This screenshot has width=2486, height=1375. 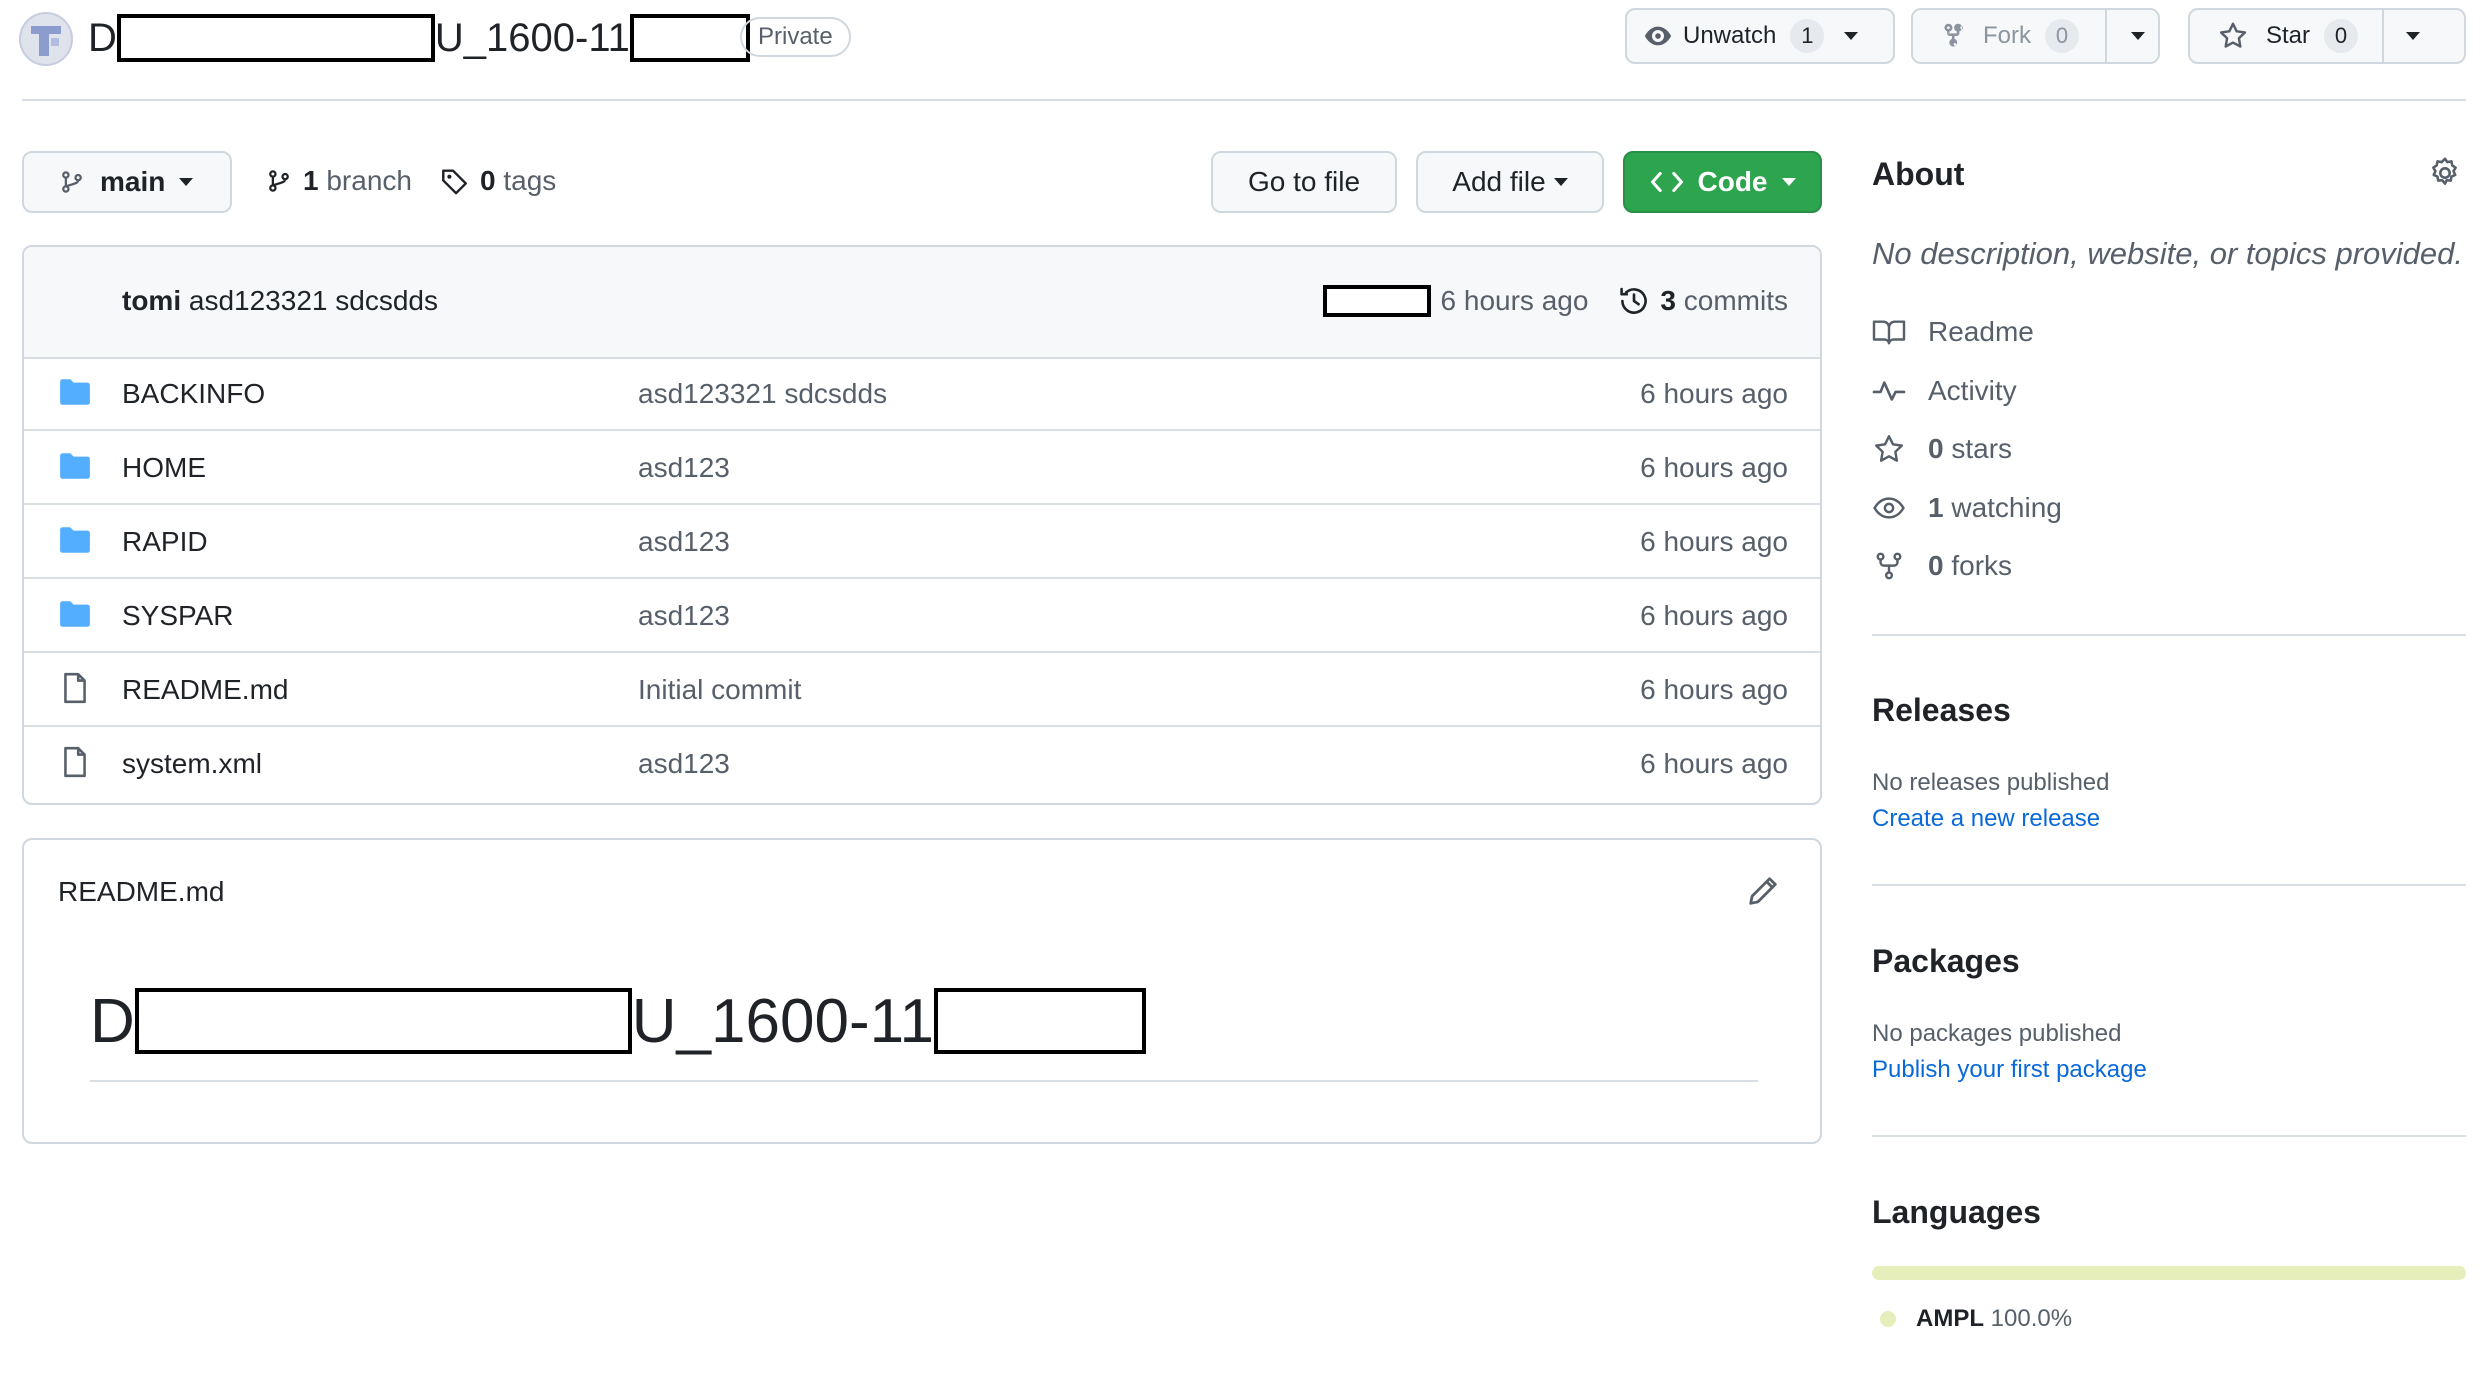 What do you see at coordinates (2009, 1070) in the screenshot?
I see `publish-package-link: Publish your first package` at bounding box center [2009, 1070].